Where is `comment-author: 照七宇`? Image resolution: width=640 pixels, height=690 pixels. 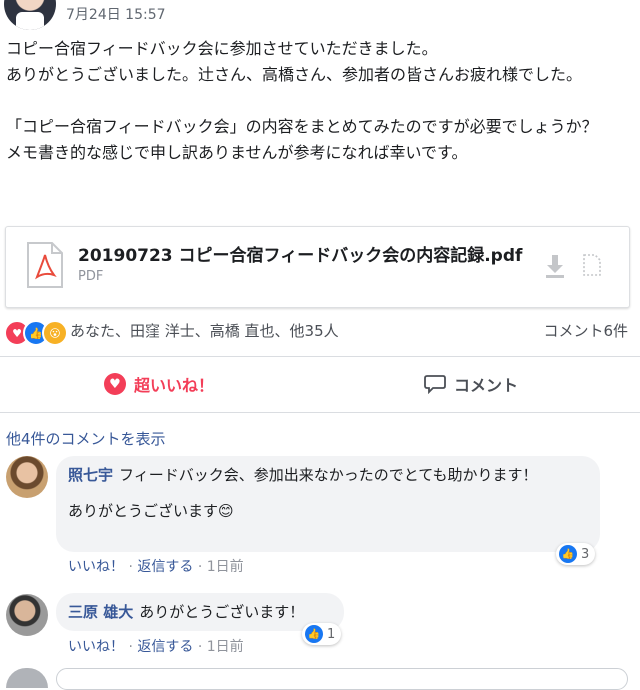 comment-author: 照七宇 is located at coordinates (90, 475).